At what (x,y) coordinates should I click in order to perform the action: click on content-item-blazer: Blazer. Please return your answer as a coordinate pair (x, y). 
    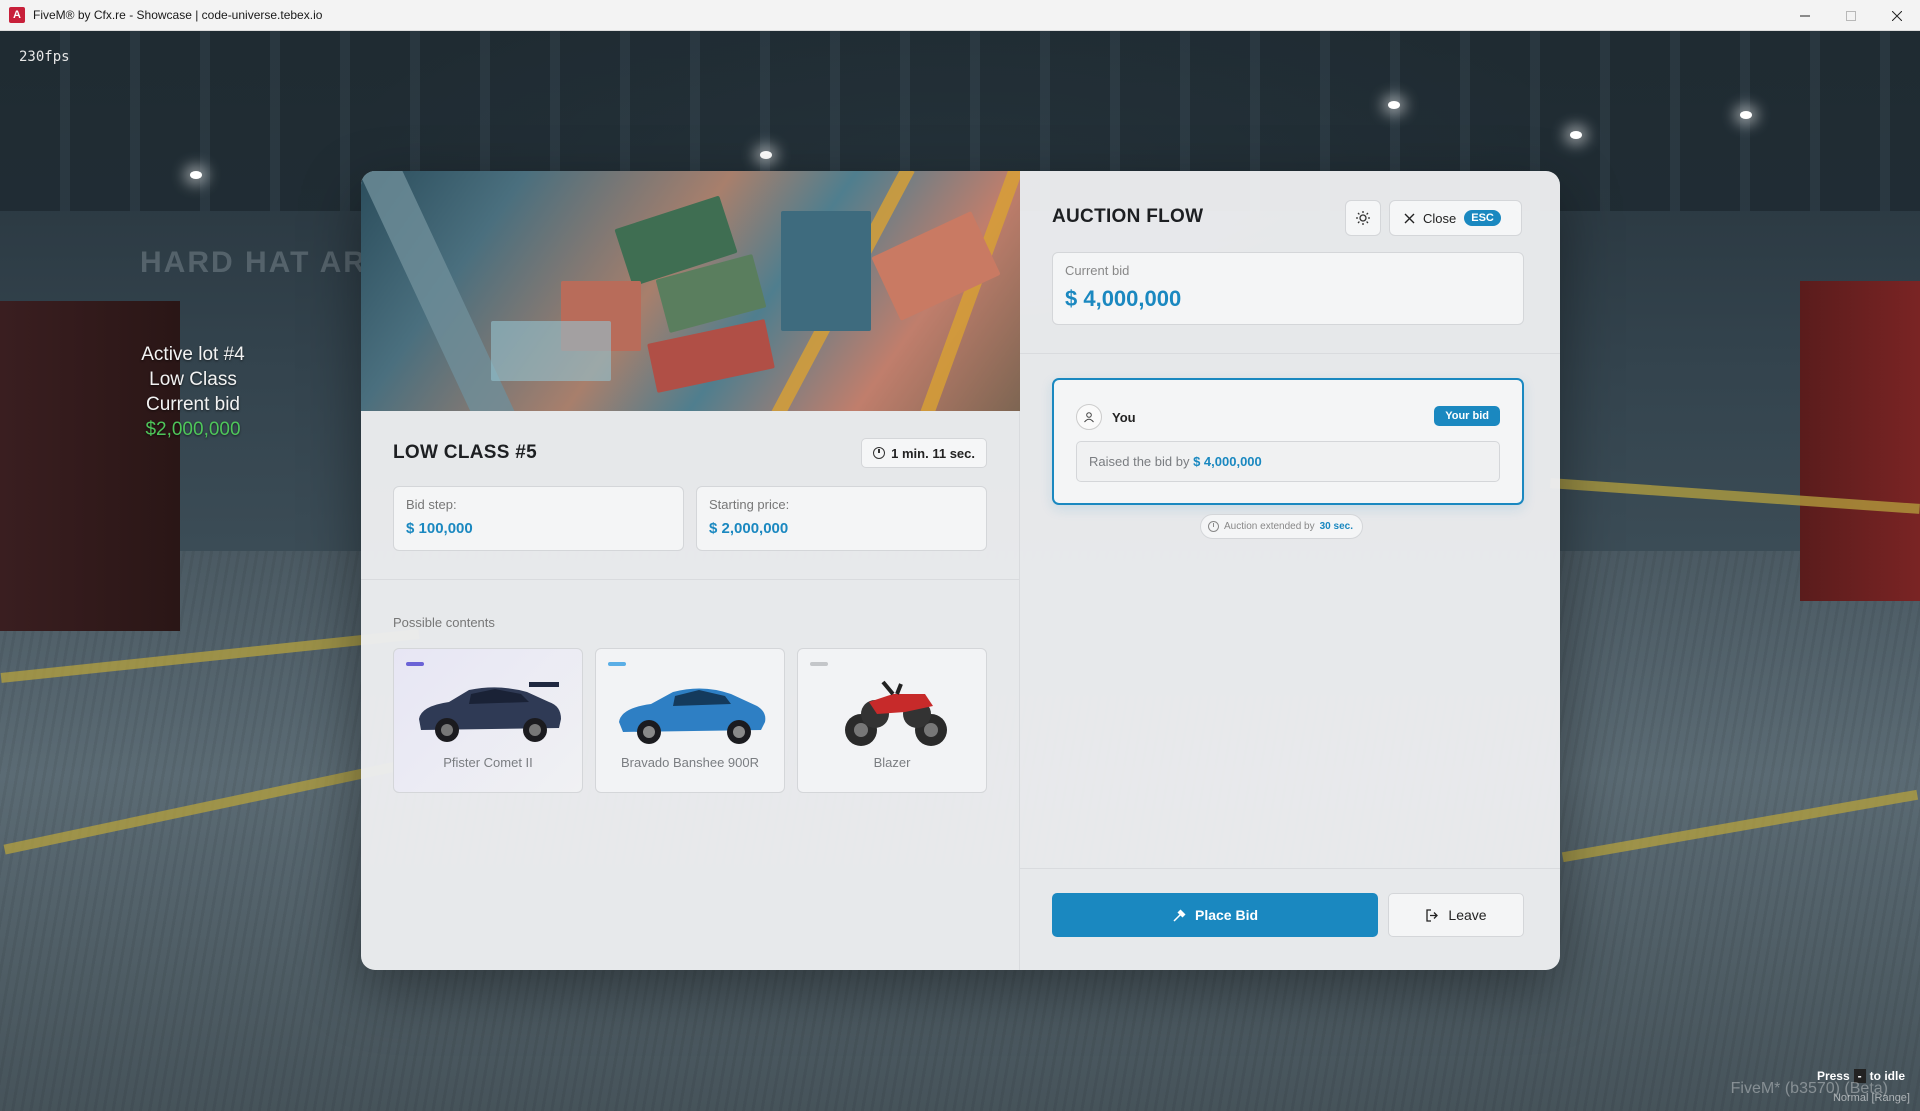
    Looking at the image, I should click on (892, 720).